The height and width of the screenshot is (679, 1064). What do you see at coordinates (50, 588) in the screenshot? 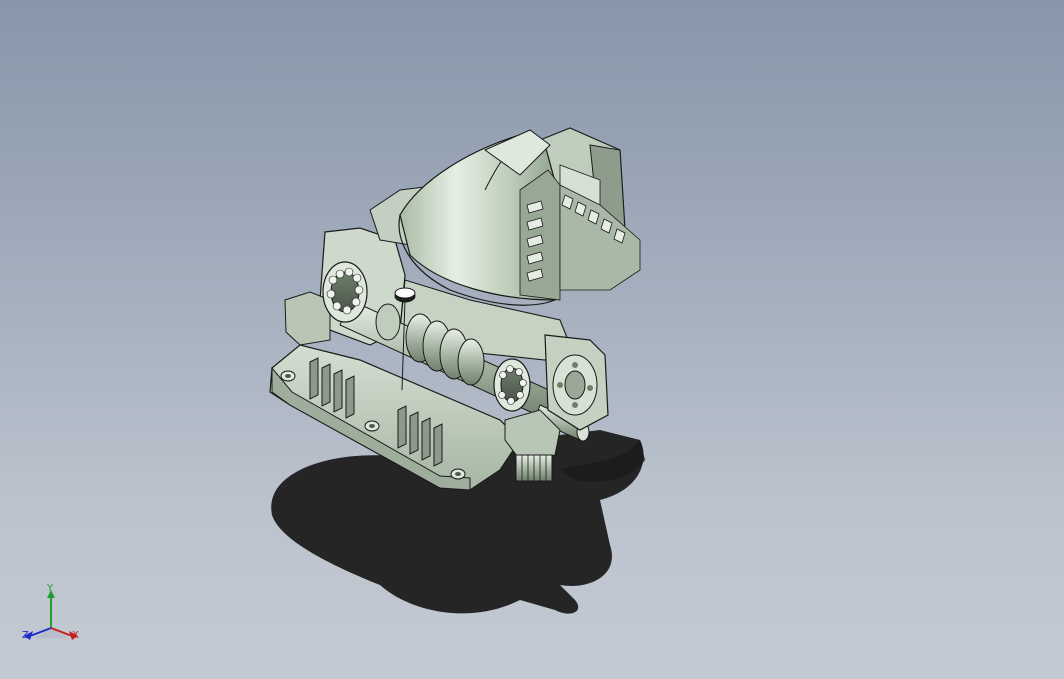
I see `triad-y-label: Y` at bounding box center [50, 588].